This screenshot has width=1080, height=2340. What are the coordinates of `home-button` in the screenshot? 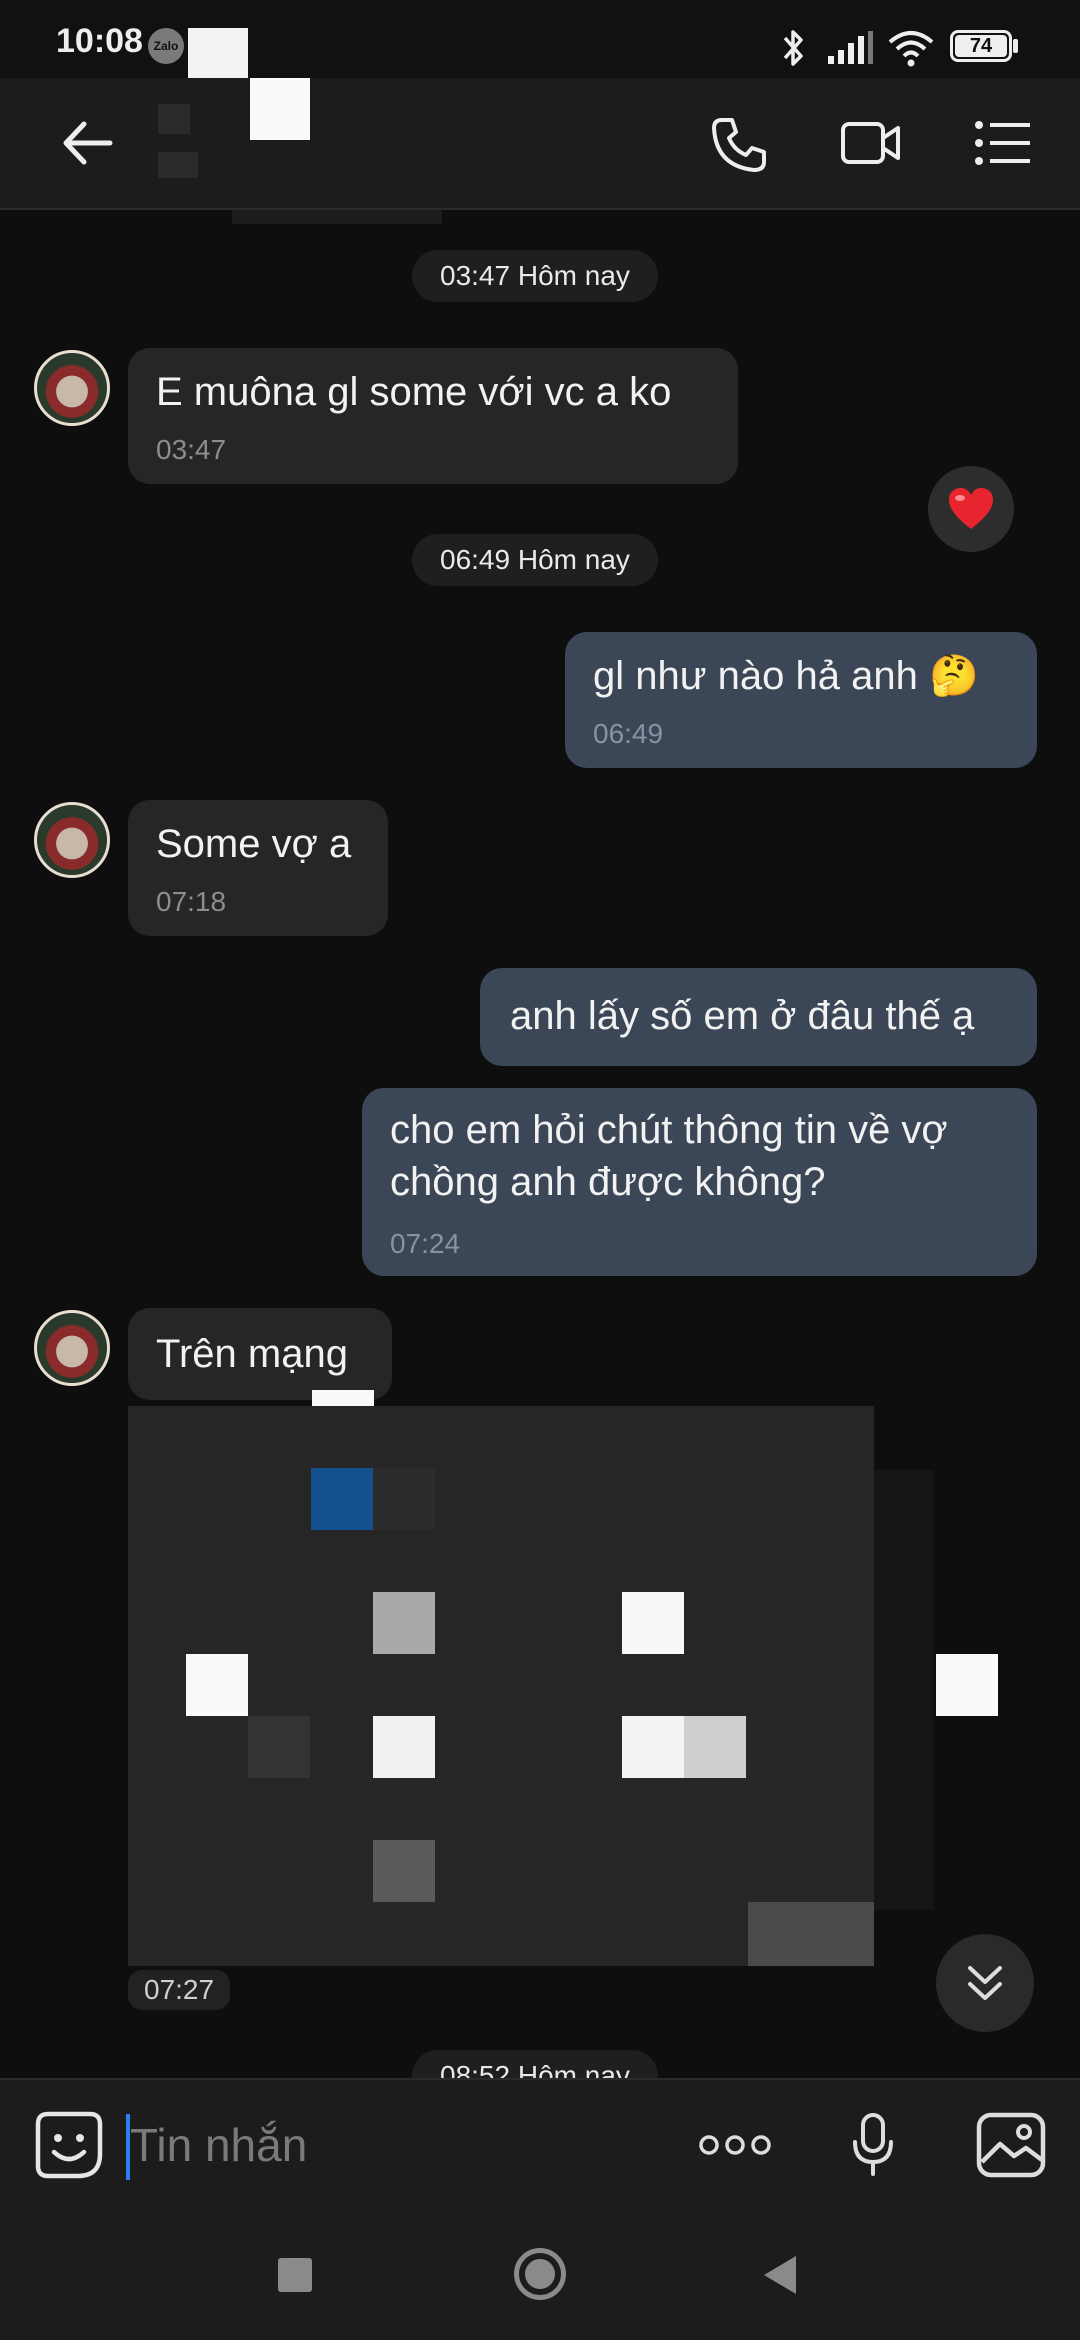 It's located at (540, 2274).